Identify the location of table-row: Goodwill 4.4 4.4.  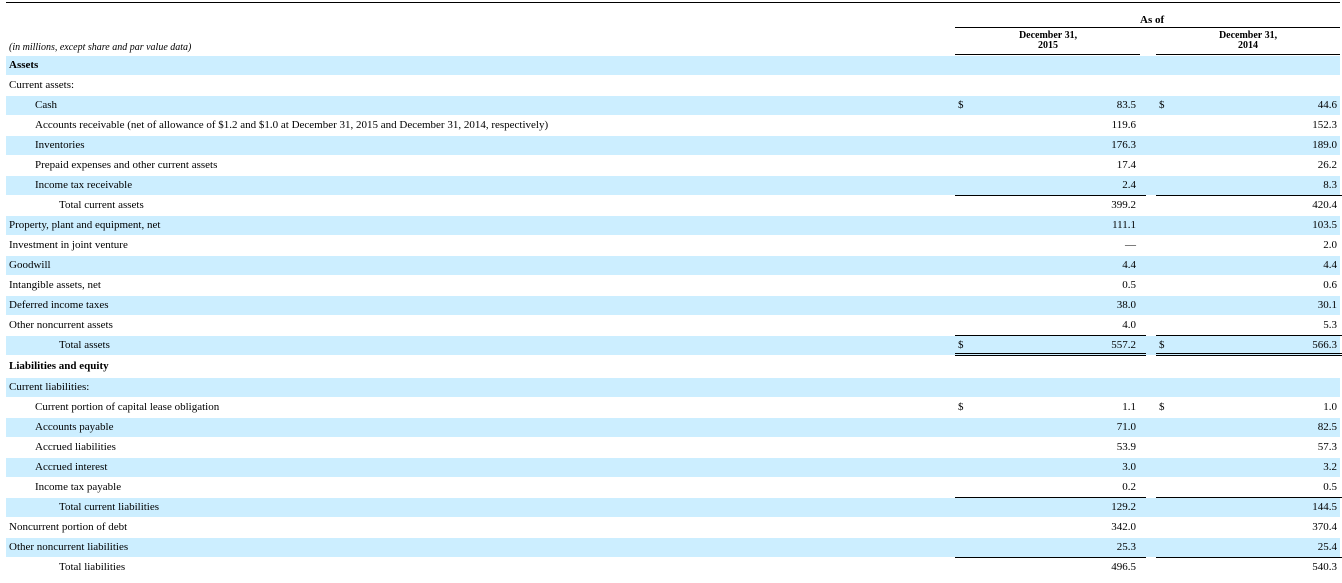
(673, 265).